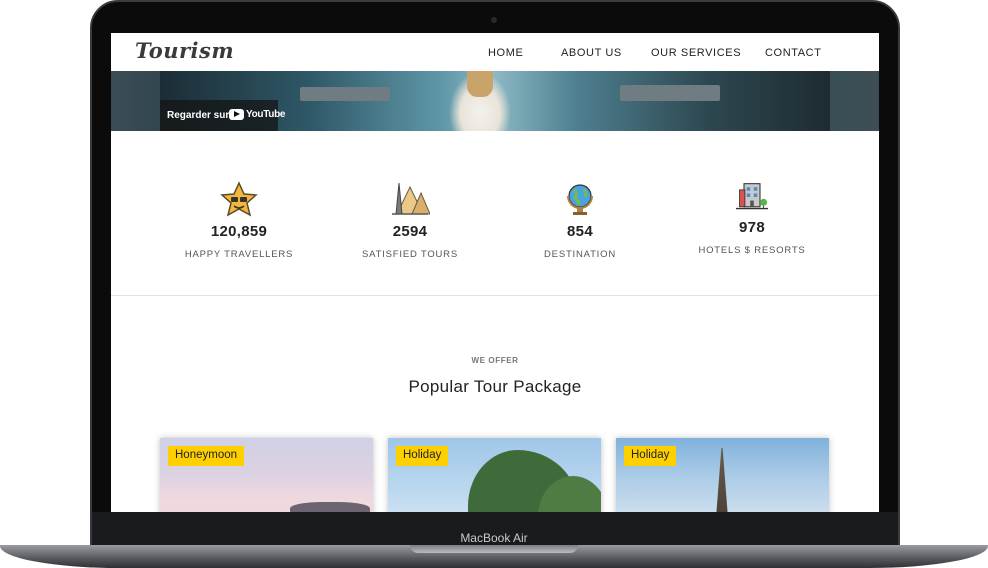  What do you see at coordinates (206, 456) in the screenshot?
I see `card-badge: Honeymoon` at bounding box center [206, 456].